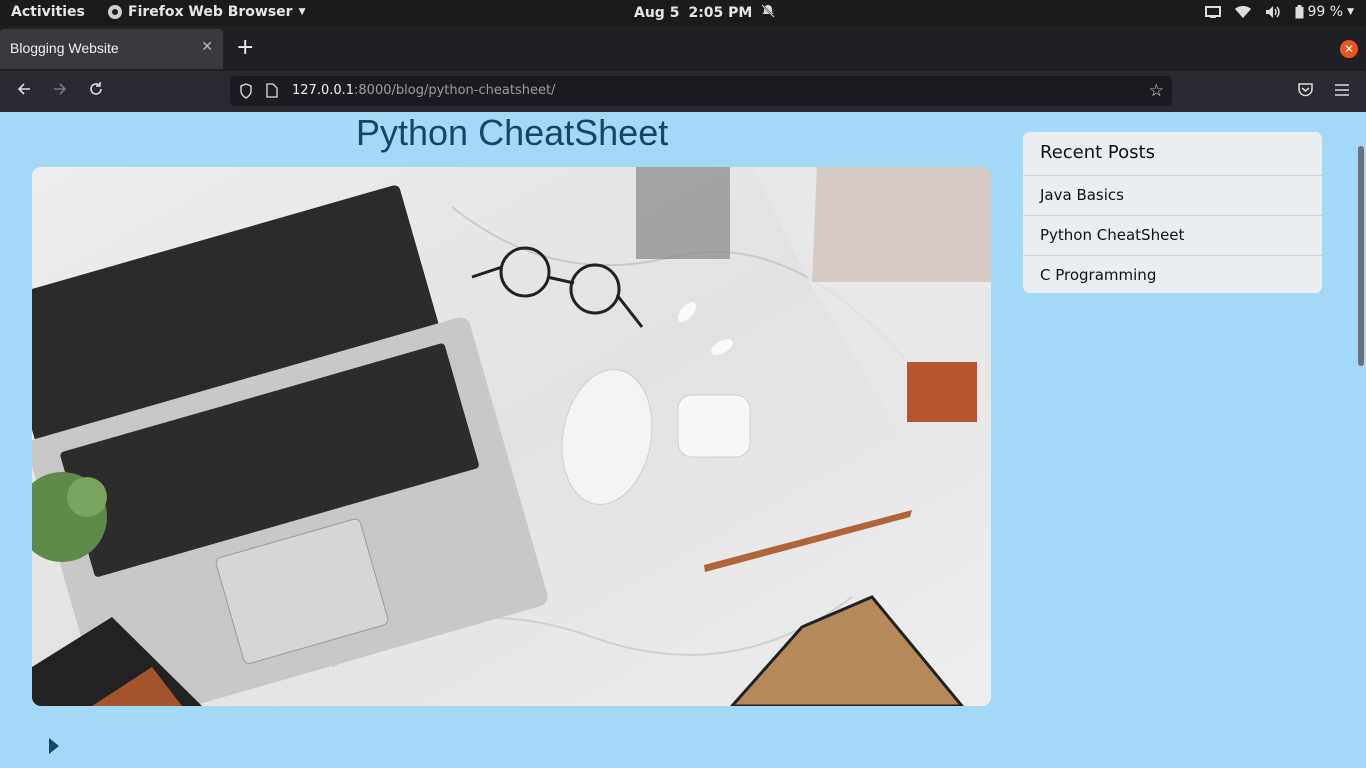 This screenshot has height=768, width=1366. I want to click on vertical-scrollbar, so click(1361, 256).